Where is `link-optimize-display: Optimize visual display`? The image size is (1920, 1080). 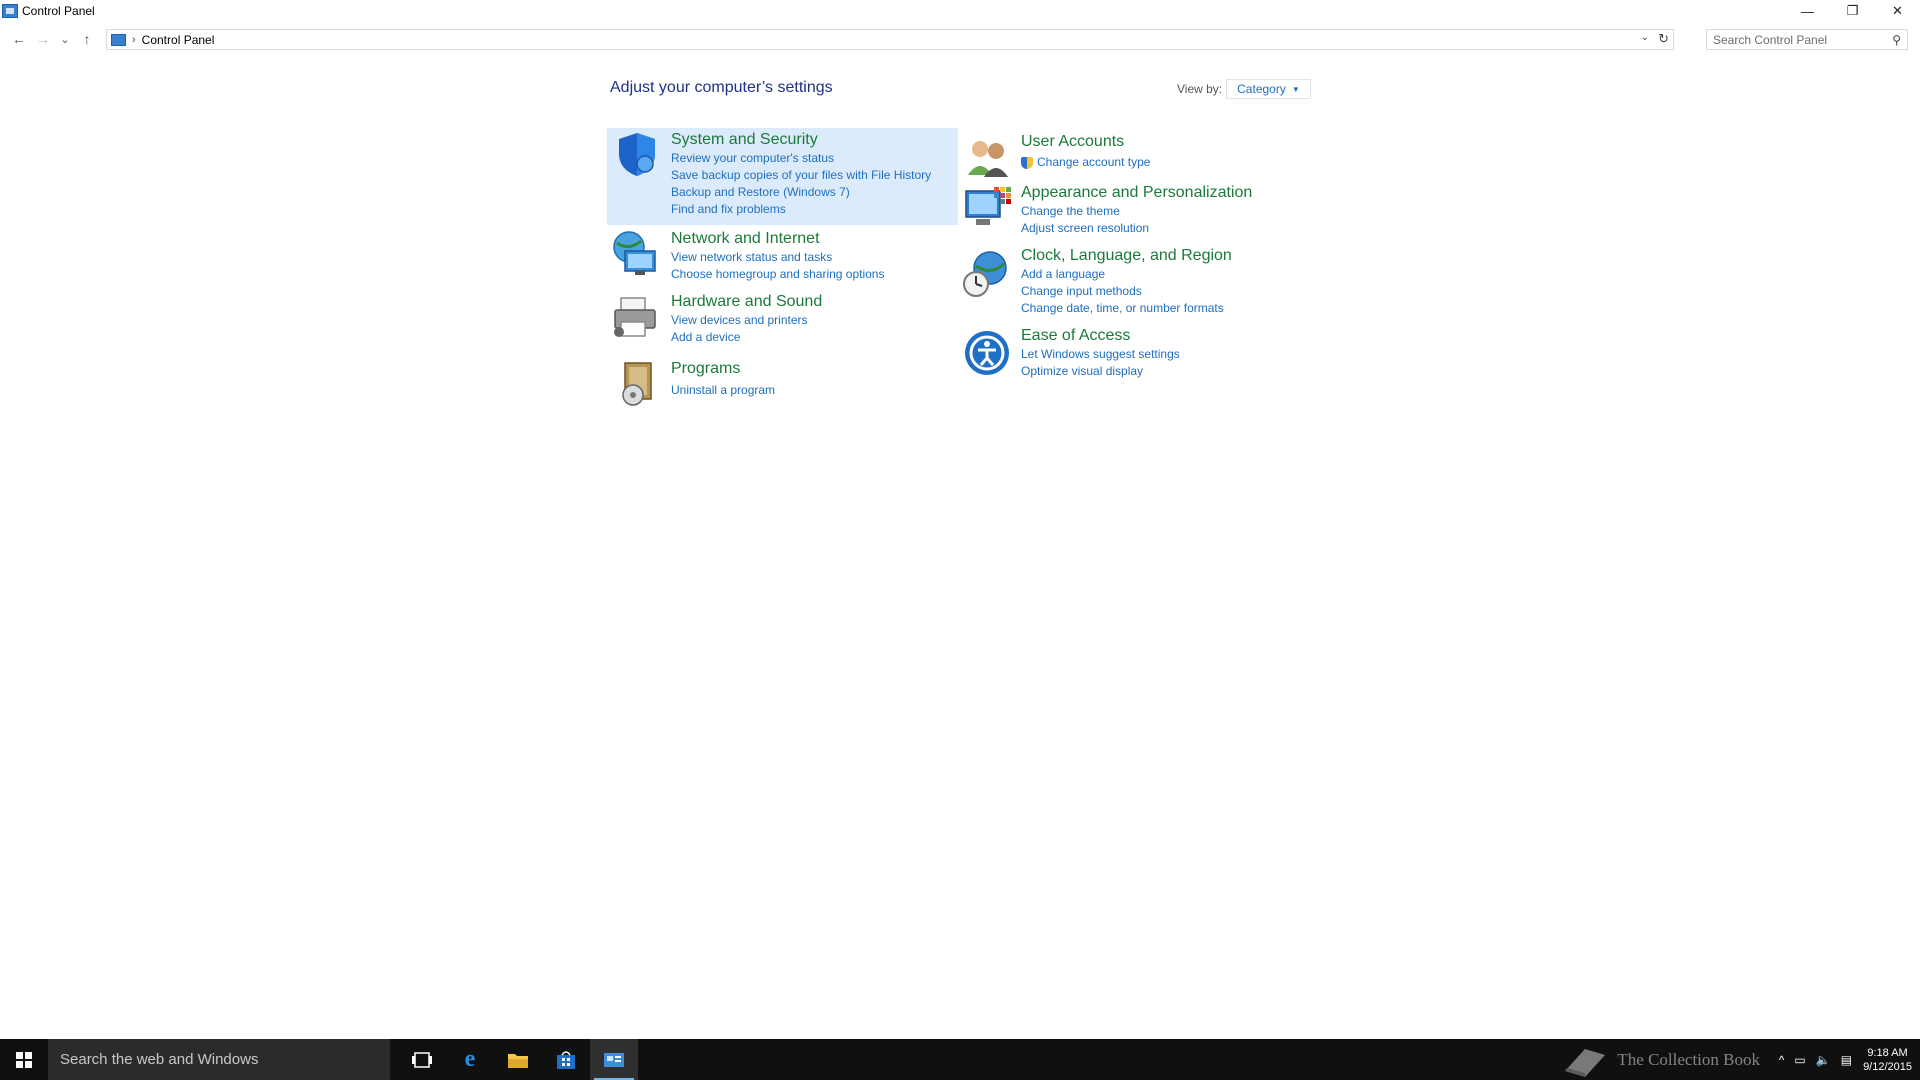
link-optimize-display: Optimize visual display is located at coordinates (1100, 371).